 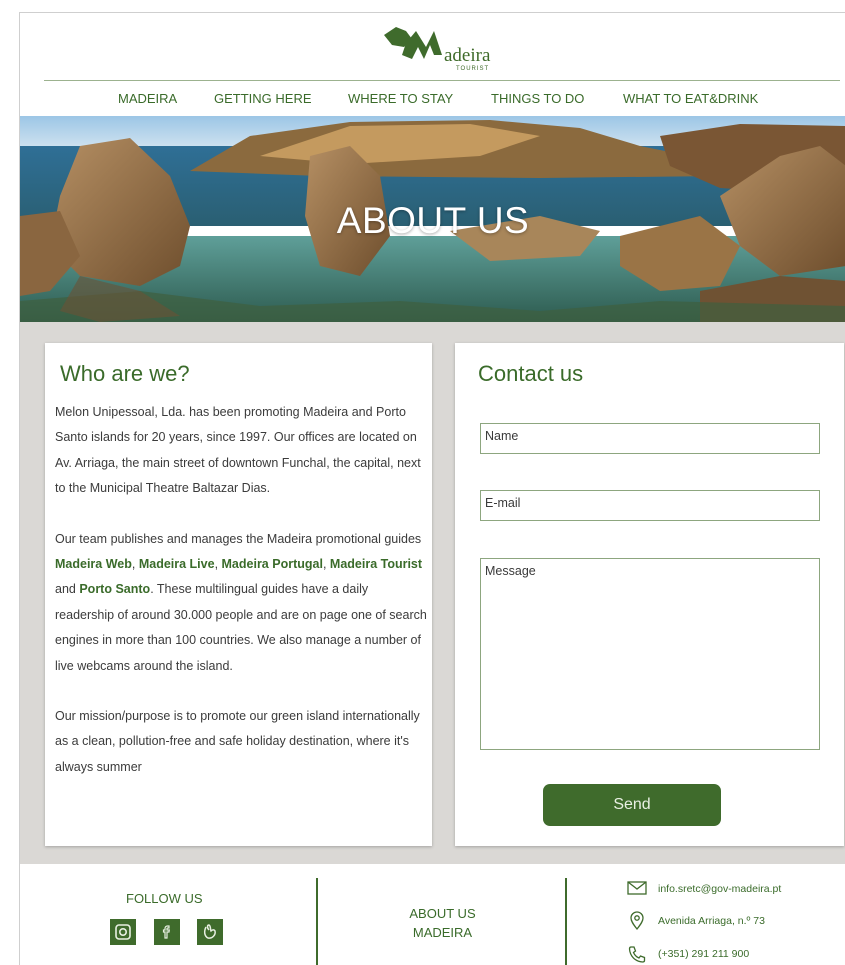 I want to click on madeira-leaf-logo-icon, so click(x=413, y=43).